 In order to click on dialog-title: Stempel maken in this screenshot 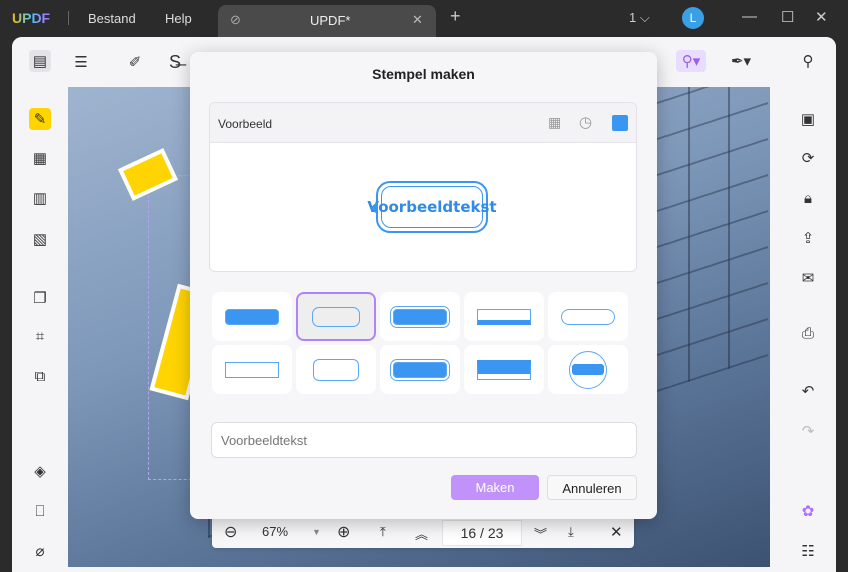, I will do `click(423, 74)`.